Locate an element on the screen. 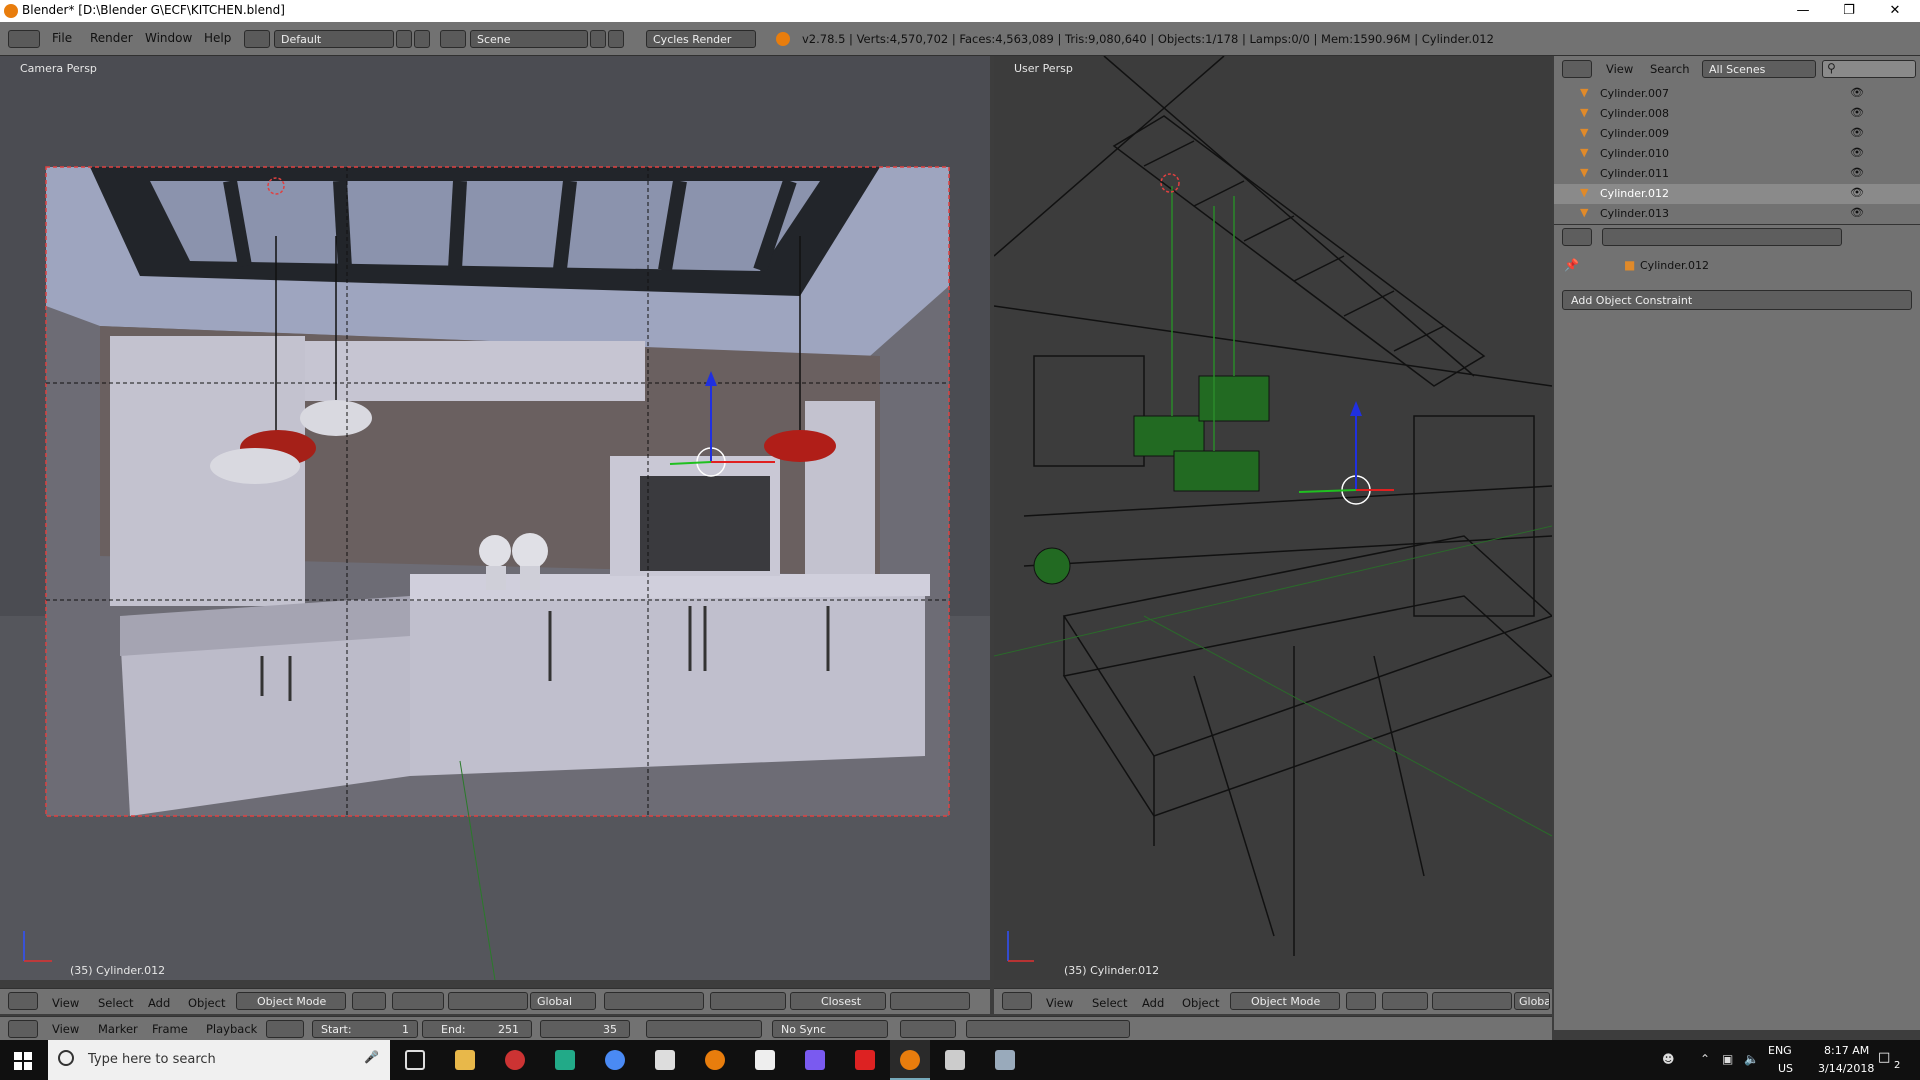  outliner-row-selected: ▼ Cylinder.012 👁 is located at coordinates (1737, 194).